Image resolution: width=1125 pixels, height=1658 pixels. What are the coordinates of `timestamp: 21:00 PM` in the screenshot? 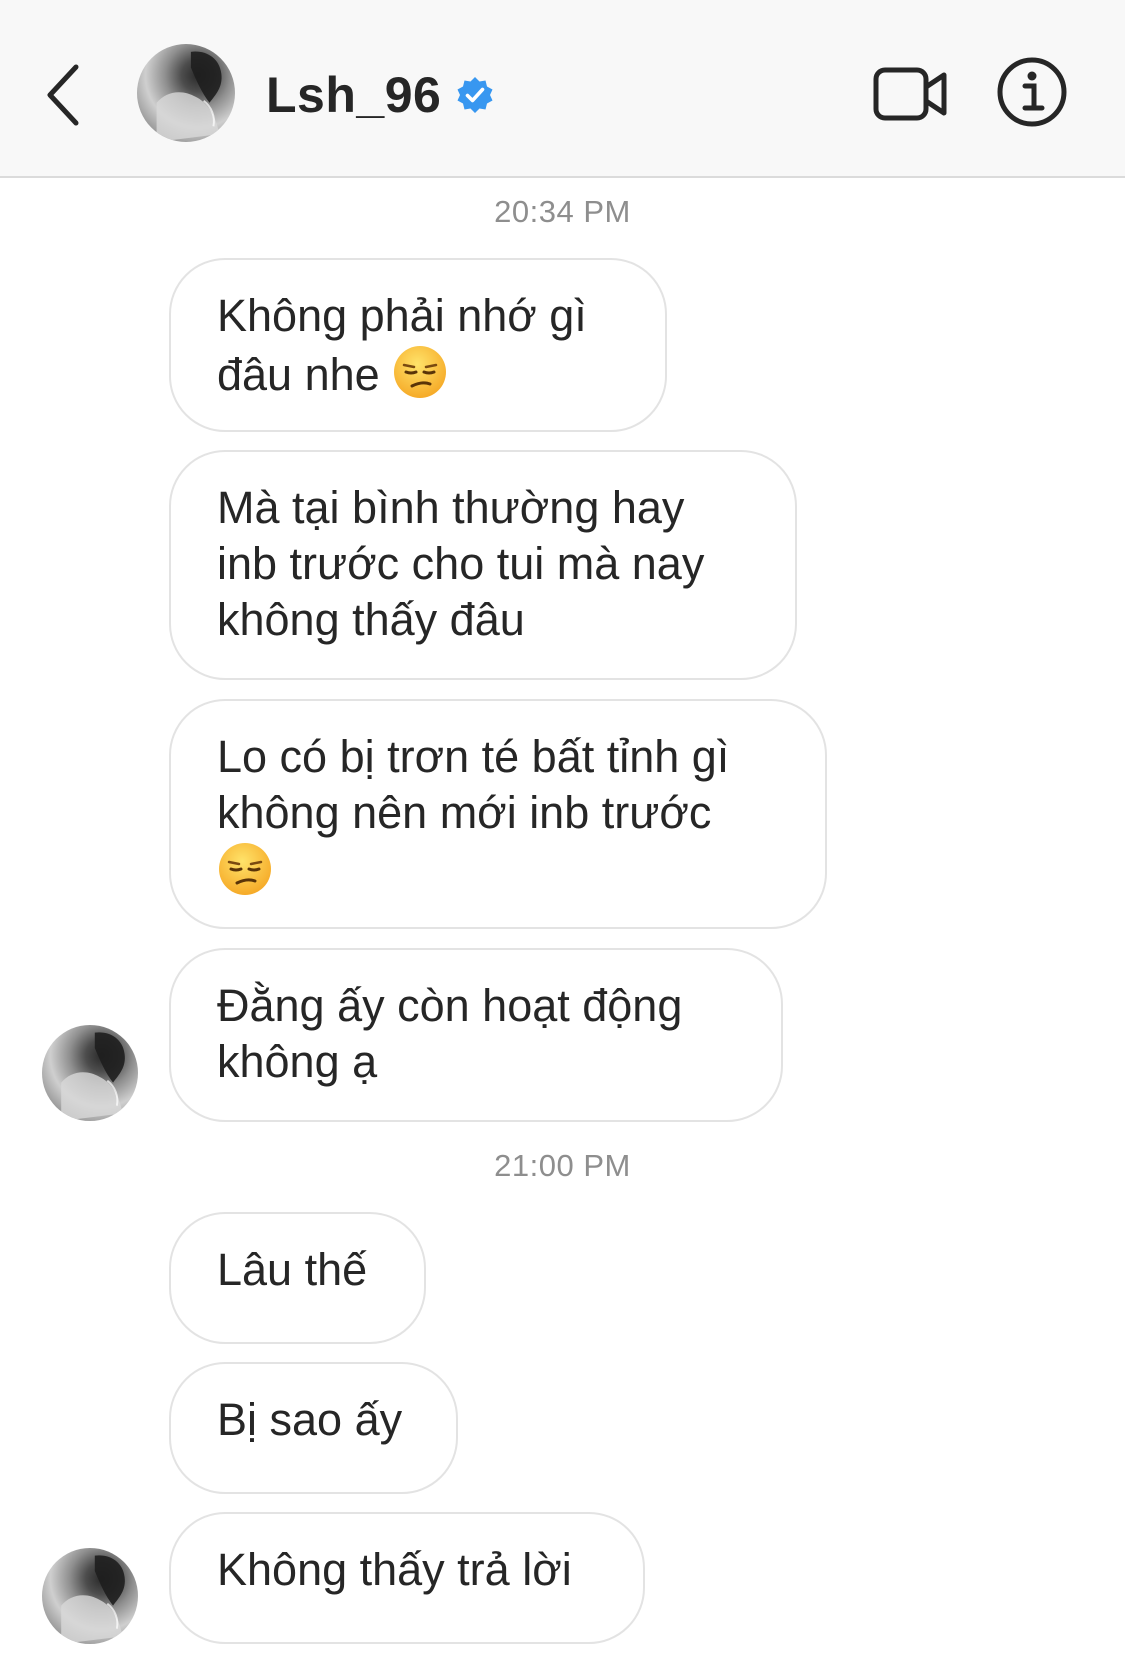 It's located at (562, 1165).